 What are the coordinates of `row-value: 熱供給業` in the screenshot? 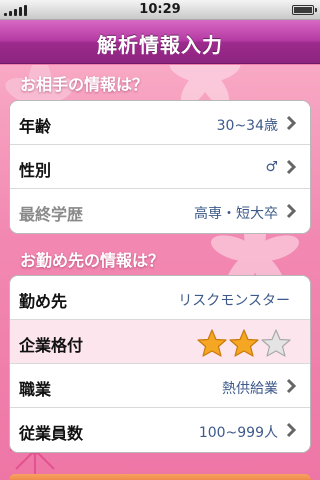 It's located at (250, 389).